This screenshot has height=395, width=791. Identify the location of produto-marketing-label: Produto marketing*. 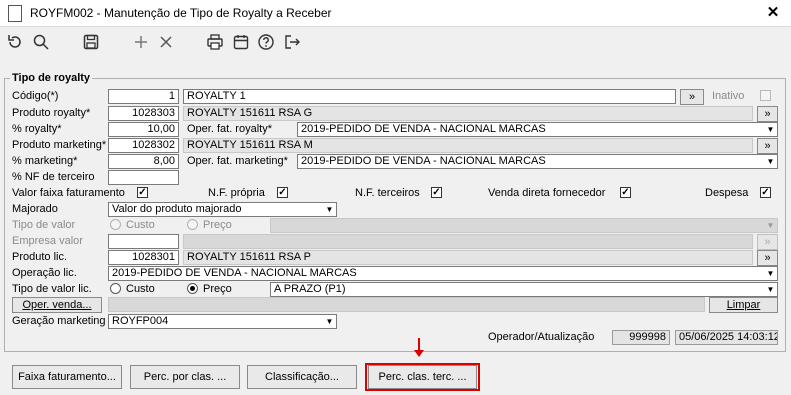
(59, 145).